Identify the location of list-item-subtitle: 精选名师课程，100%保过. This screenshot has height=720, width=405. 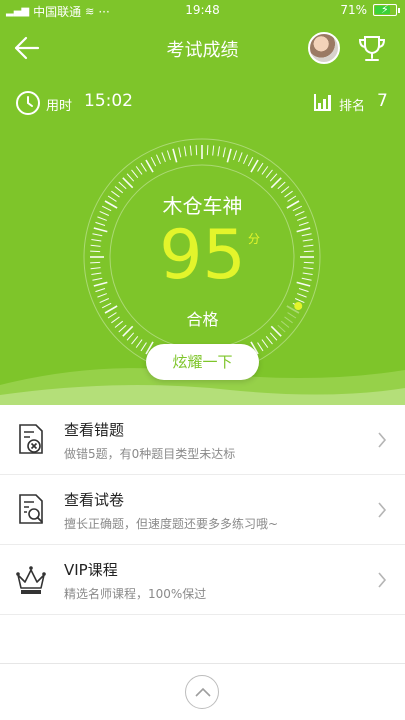
(135, 594).